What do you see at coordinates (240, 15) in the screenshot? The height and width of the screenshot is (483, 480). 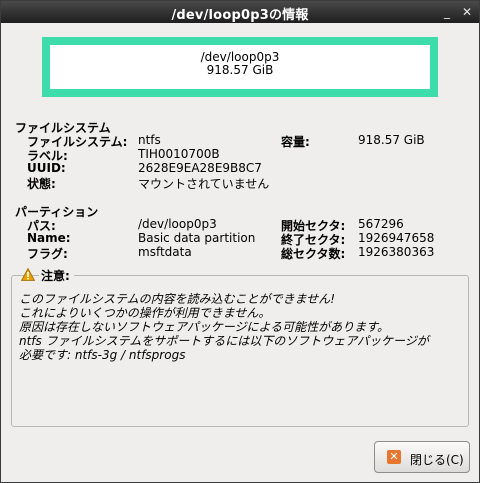 I see `window-title: /dev/loop0p3の情報` at bounding box center [240, 15].